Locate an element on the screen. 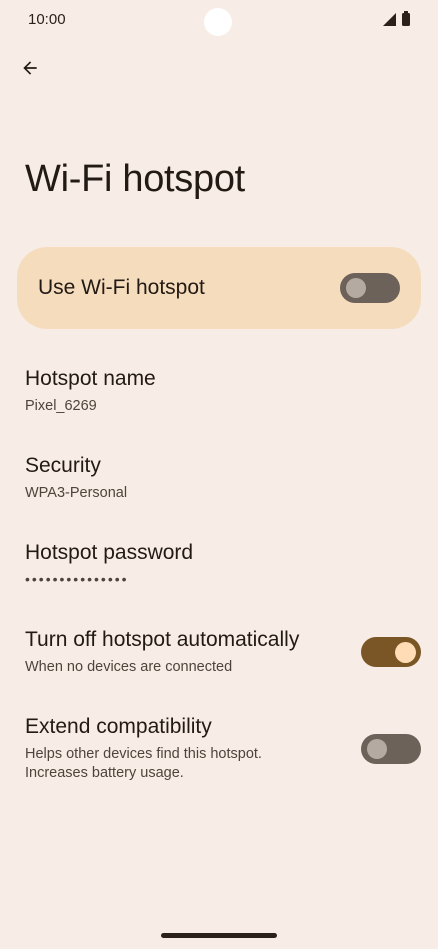 This screenshot has height=949, width=438. extend-compatibility-switch is located at coordinates (391, 749).